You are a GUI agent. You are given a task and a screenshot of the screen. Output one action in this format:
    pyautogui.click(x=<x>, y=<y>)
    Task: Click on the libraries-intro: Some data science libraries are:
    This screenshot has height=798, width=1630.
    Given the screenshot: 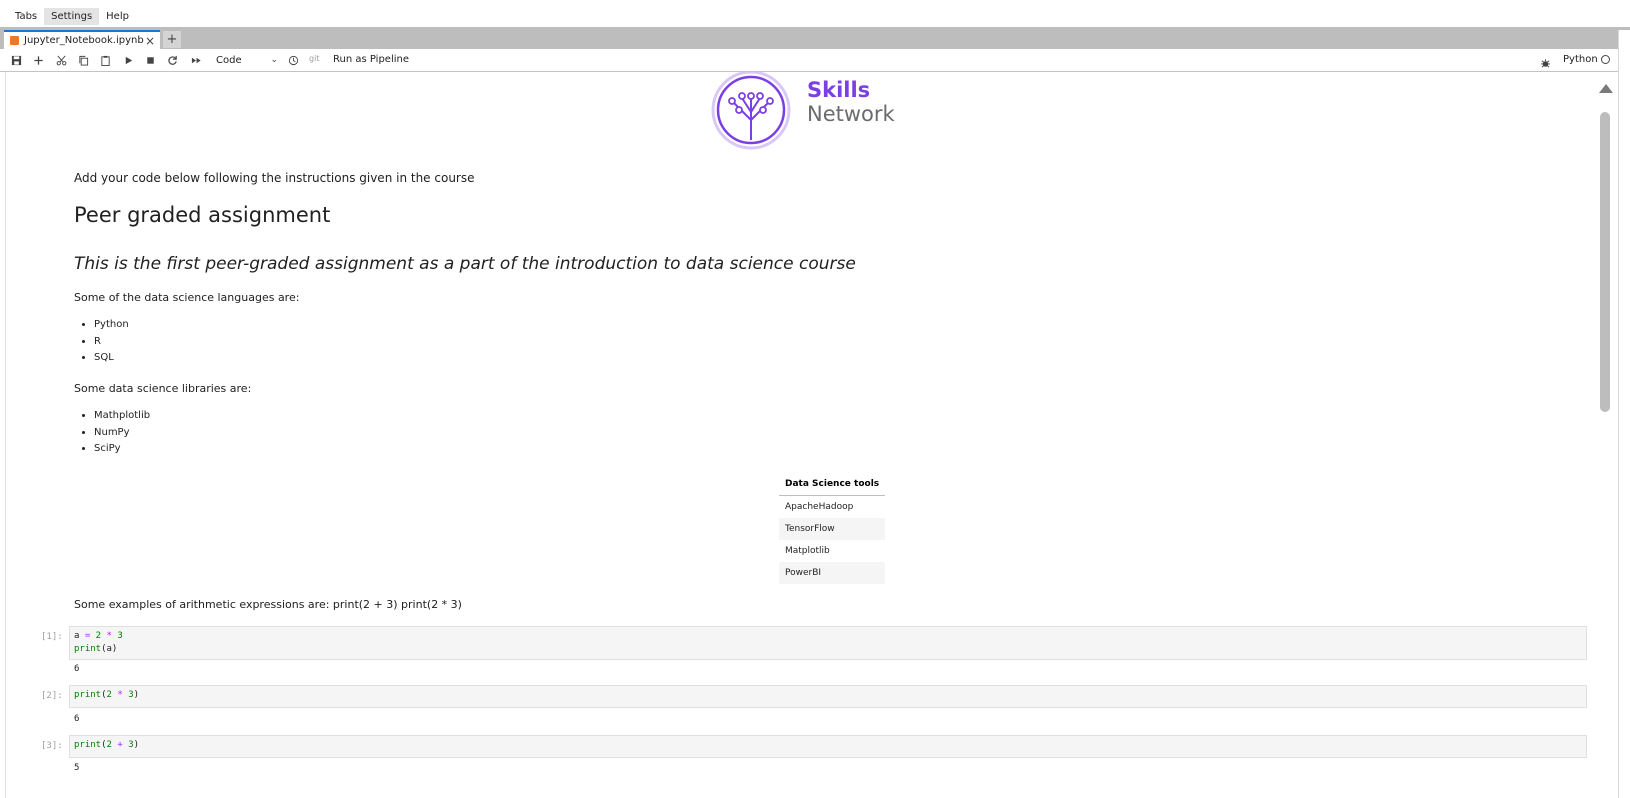 What is the action you would take?
    pyautogui.click(x=163, y=388)
    